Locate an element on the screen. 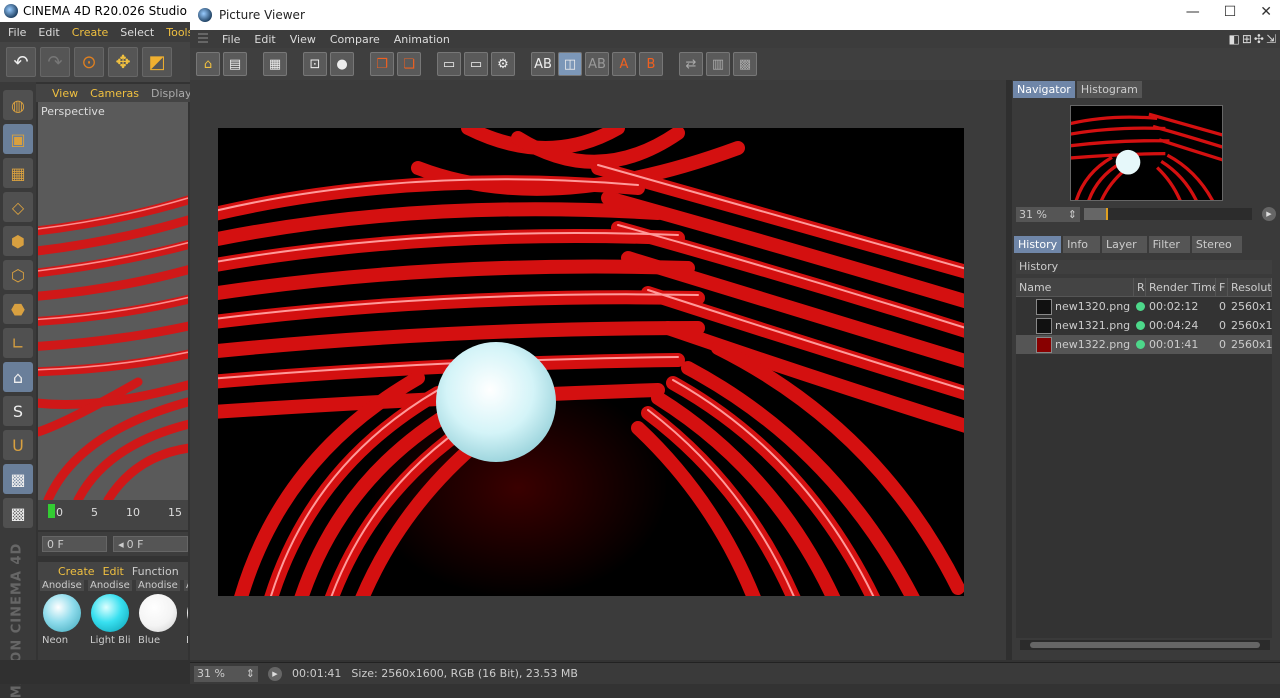  c4d-menu-tools: Tools is located at coordinates (178, 32).